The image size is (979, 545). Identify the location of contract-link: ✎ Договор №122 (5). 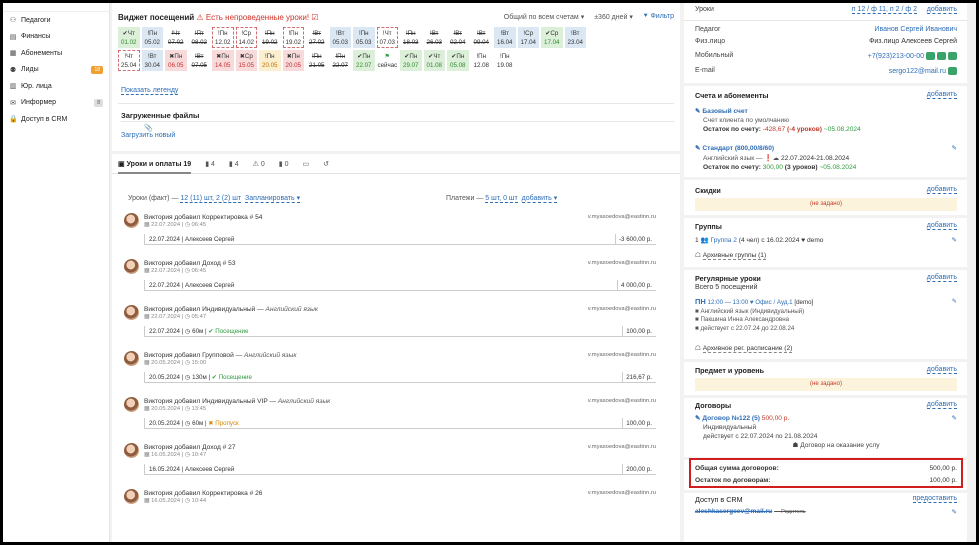
(727, 418).